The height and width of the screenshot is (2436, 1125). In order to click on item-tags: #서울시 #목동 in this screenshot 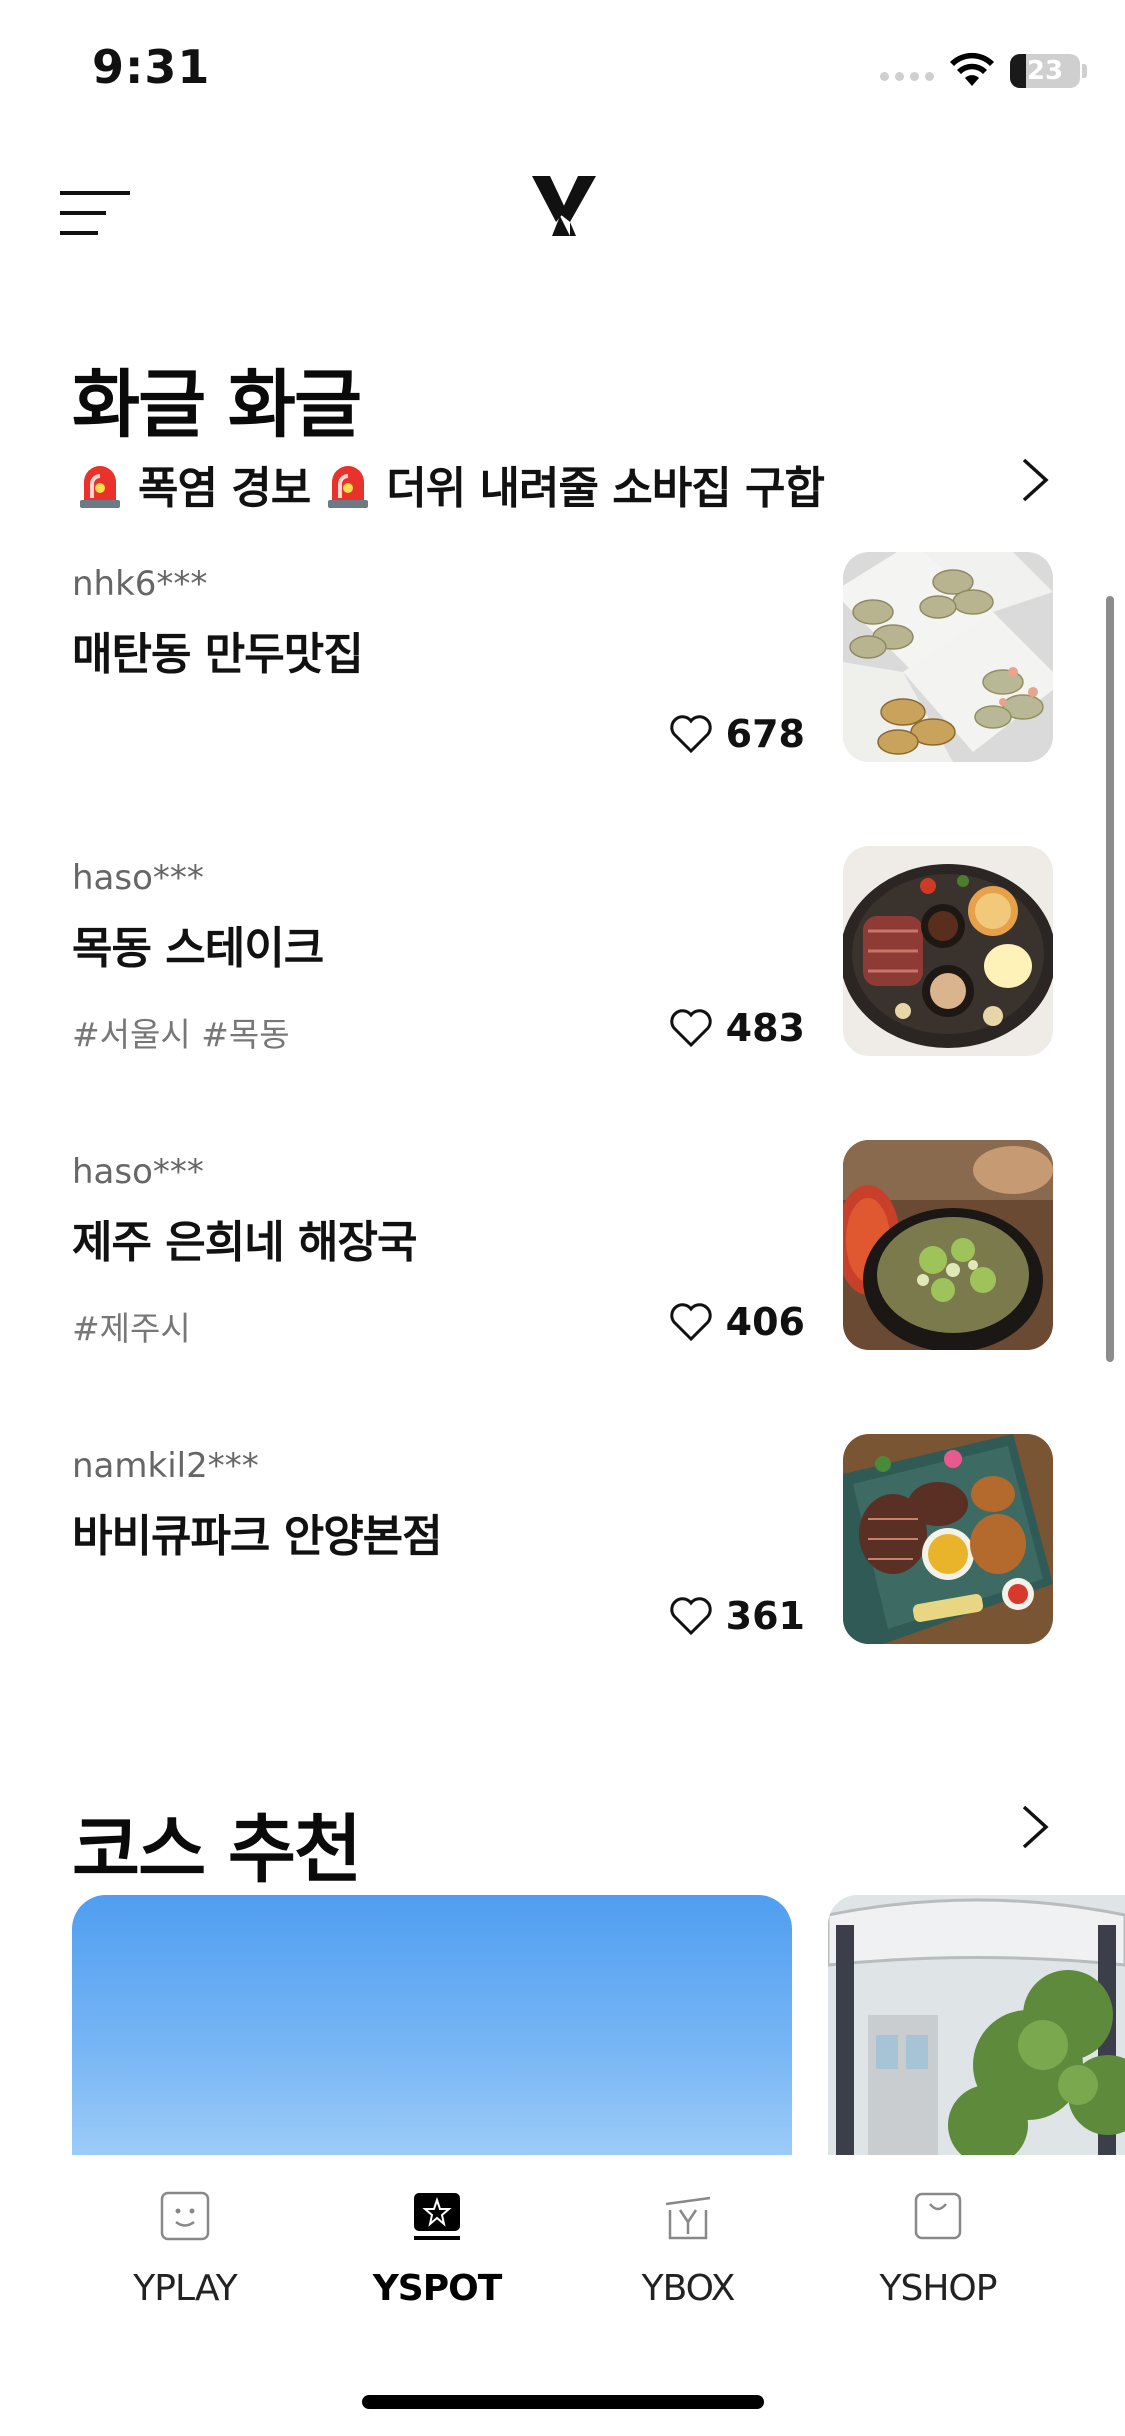, I will do `click(181, 1034)`.